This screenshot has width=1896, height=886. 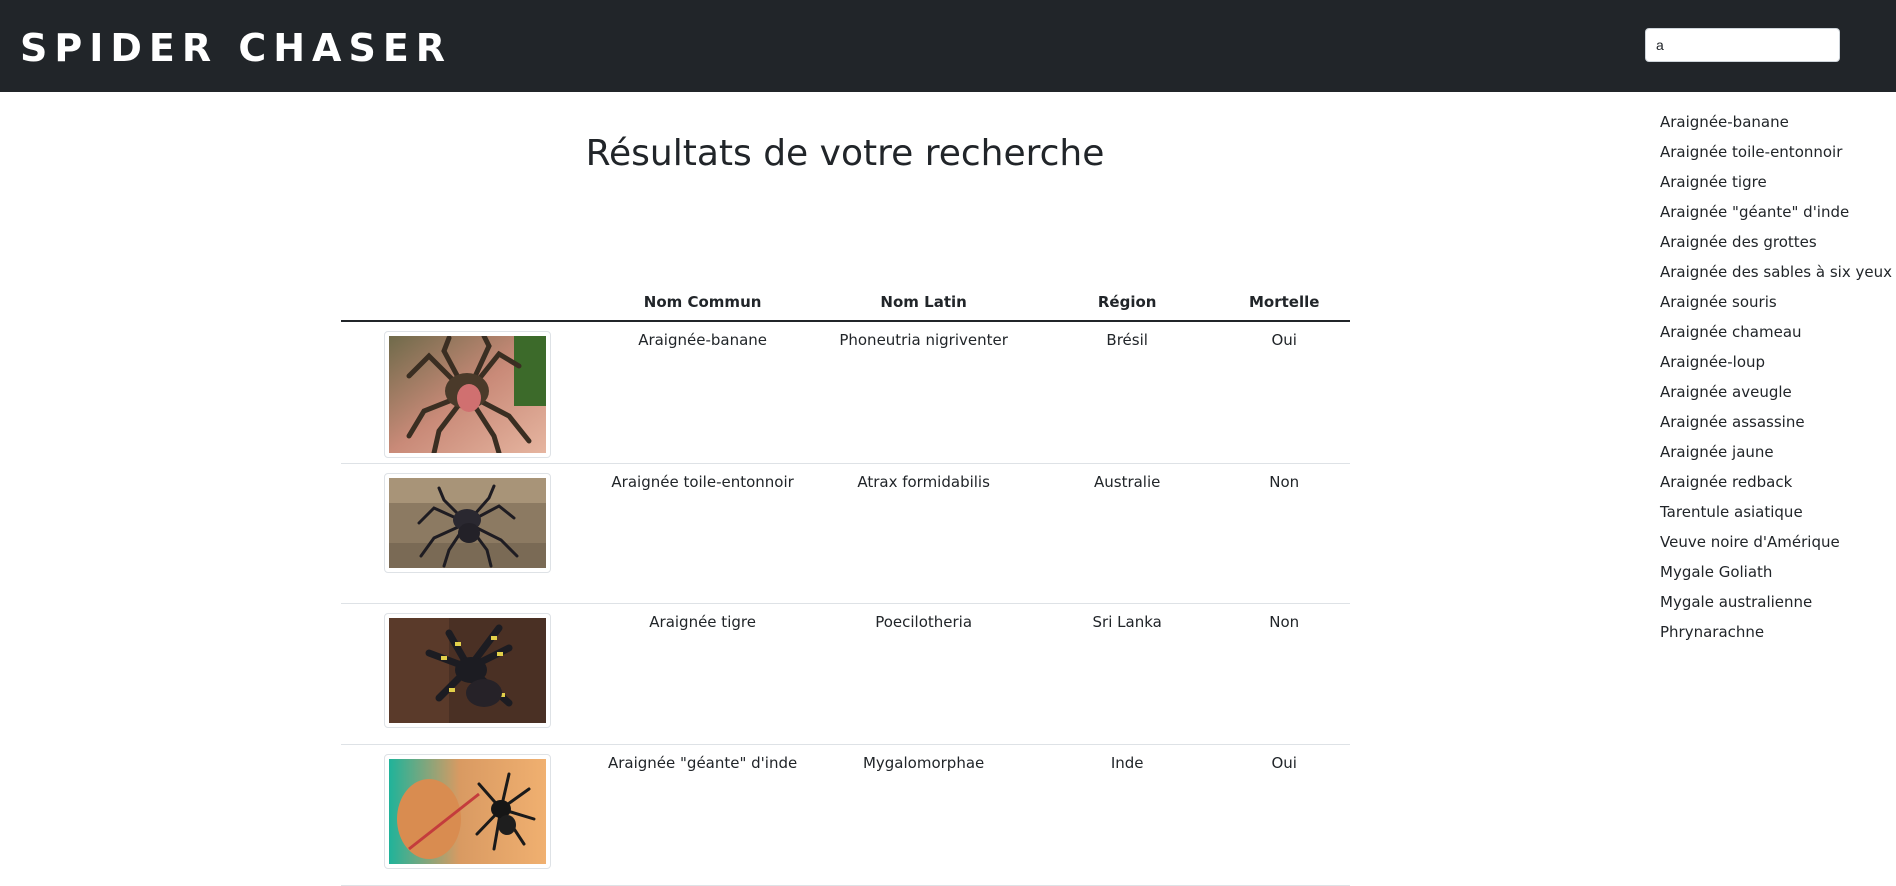 I want to click on region-cell: Brésil, so click(x=1127, y=392).